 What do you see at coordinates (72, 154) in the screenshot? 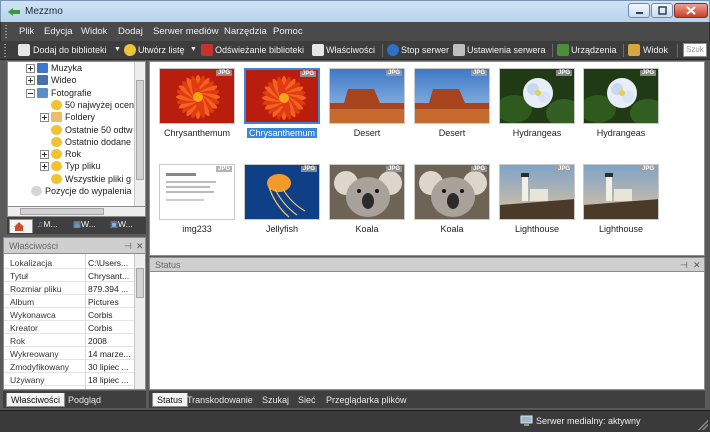
I see `tree-item: Rok` at bounding box center [72, 154].